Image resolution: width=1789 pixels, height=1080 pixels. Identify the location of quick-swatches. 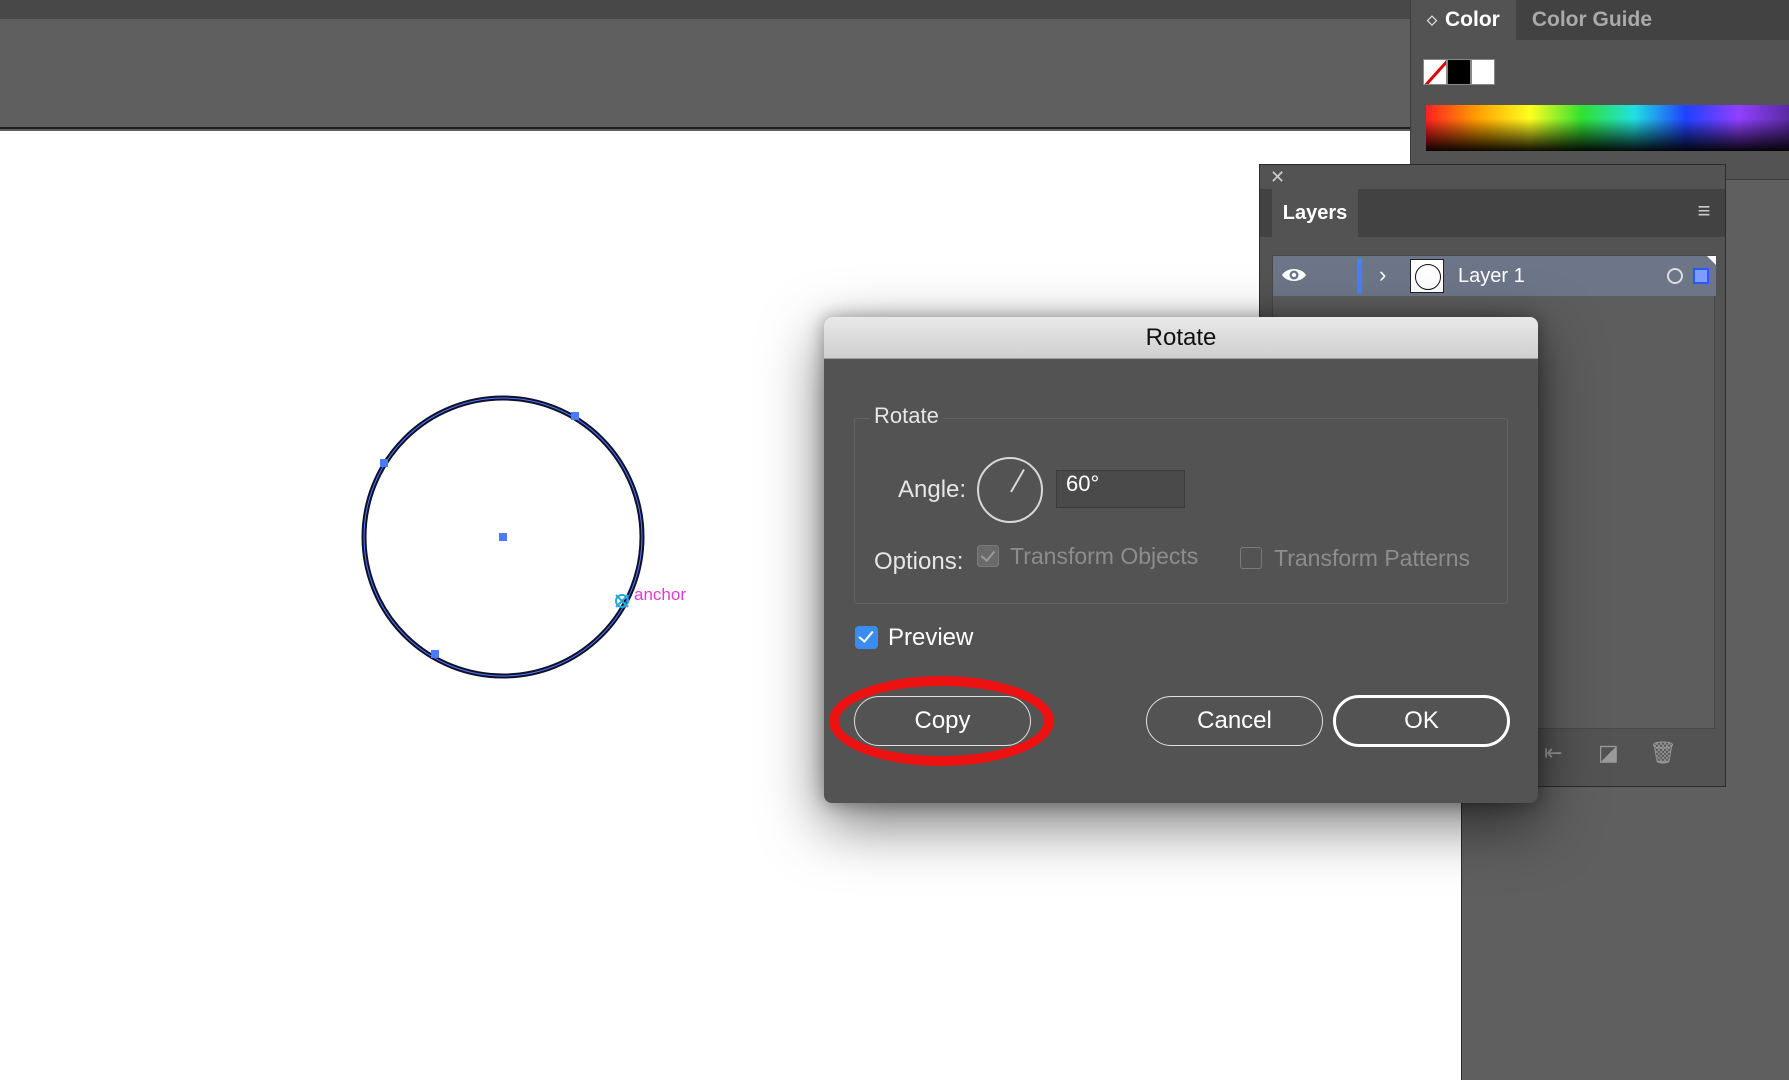
(1459, 72).